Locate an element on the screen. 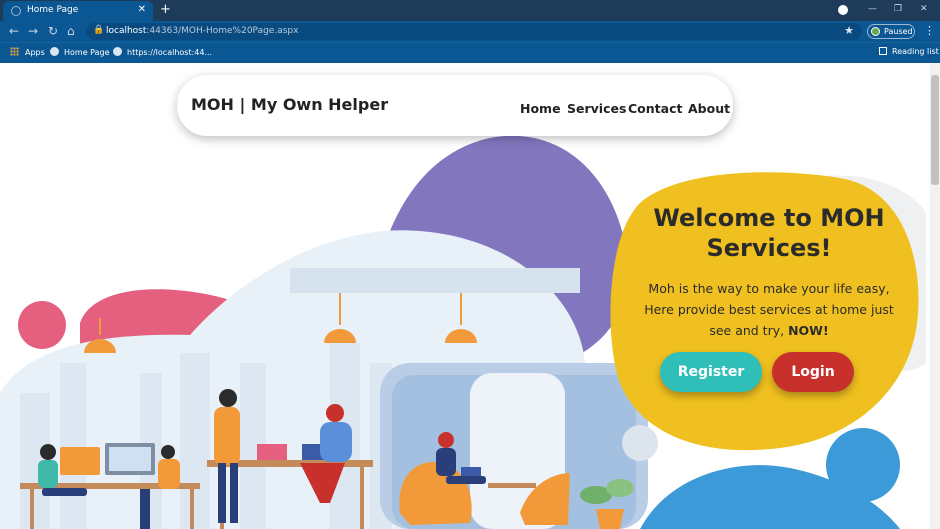 The height and width of the screenshot is (529, 940). restore-icon: ❐ is located at coordinates (898, 9).